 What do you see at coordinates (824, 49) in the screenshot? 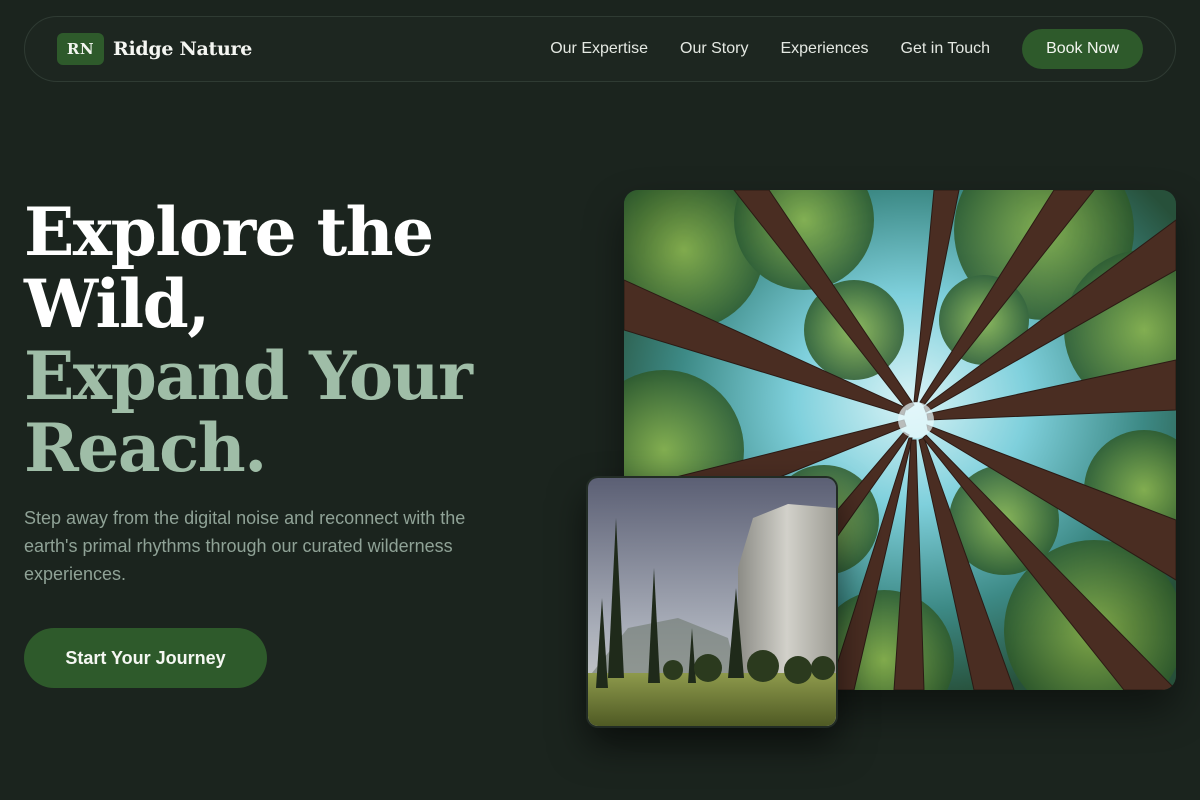
I see `nav-link-experiences: Experiences` at bounding box center [824, 49].